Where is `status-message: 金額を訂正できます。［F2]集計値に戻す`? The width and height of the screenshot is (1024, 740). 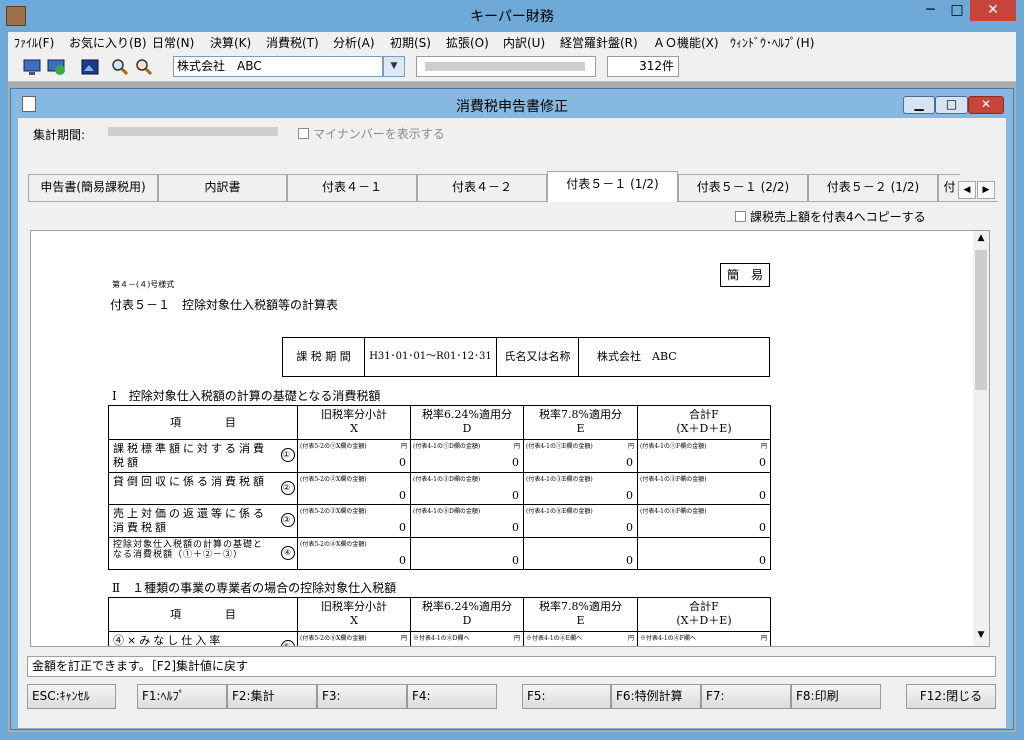 status-message: 金額を訂正できます。［F2]集計値に戻す is located at coordinates (511, 666).